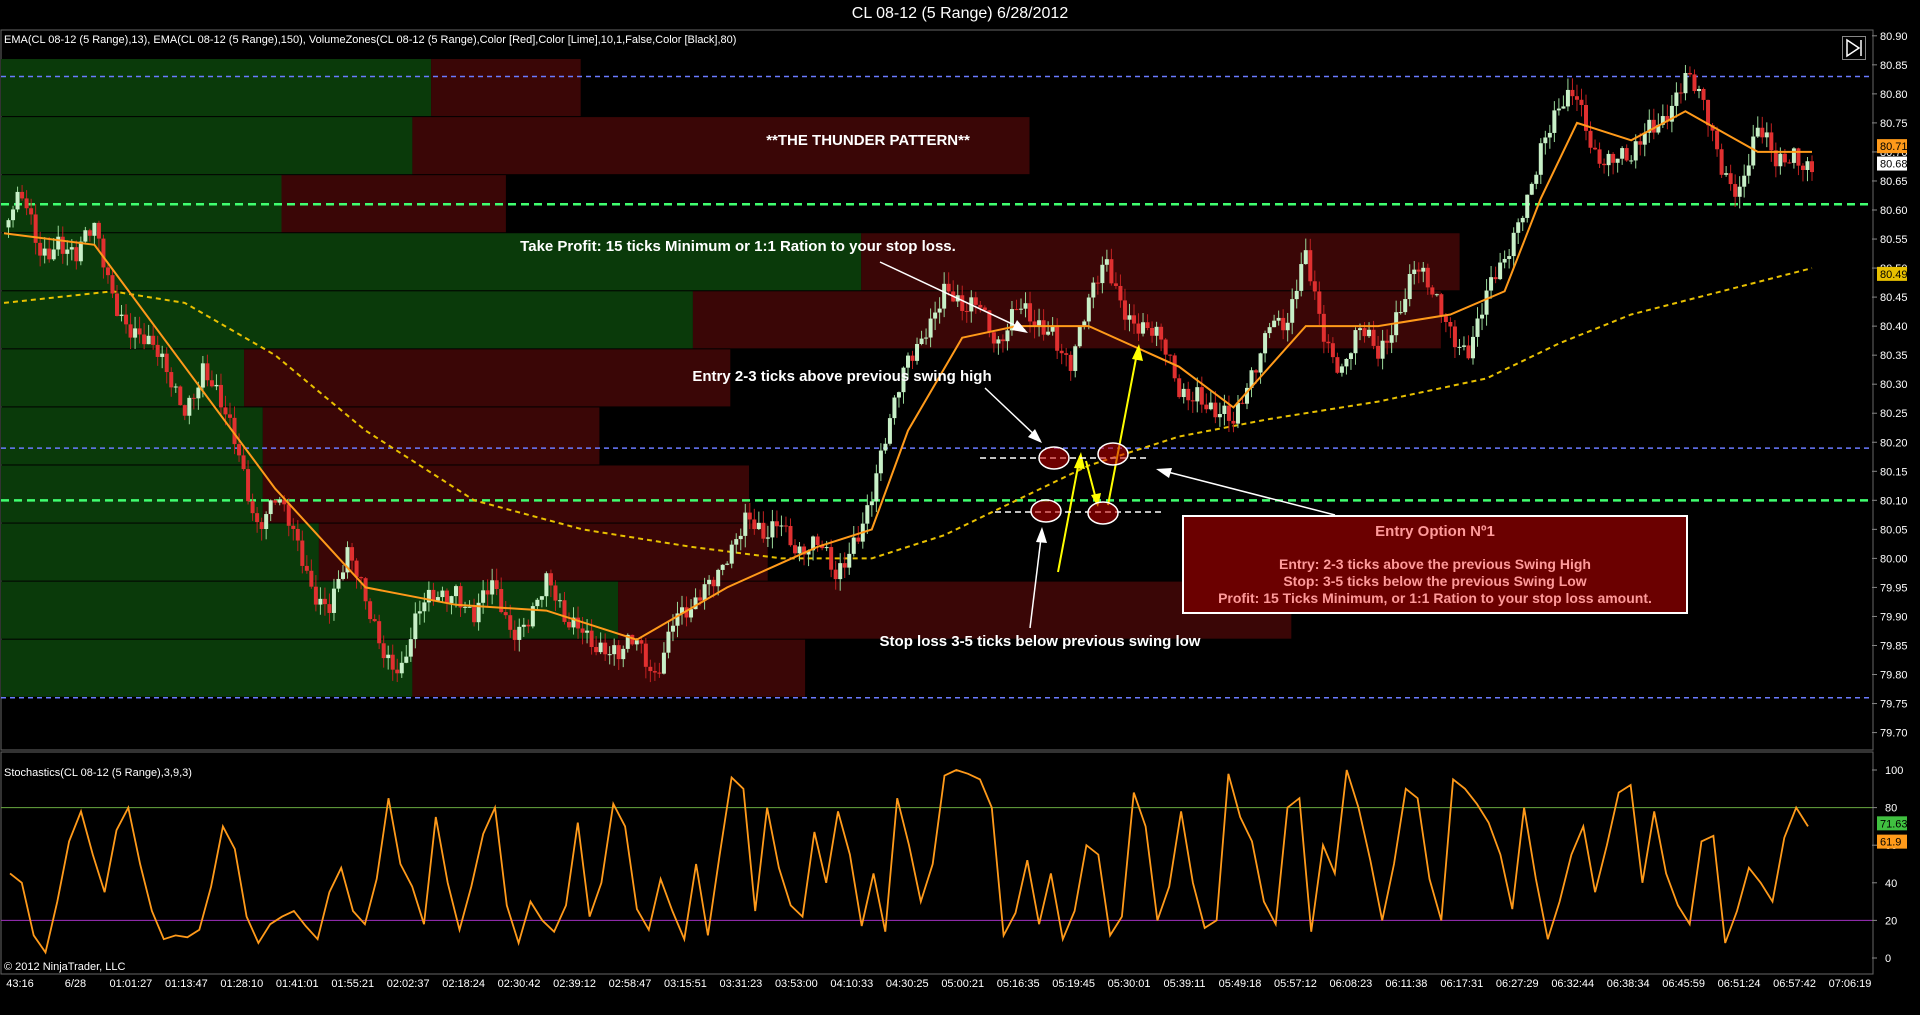 This screenshot has width=1920, height=1015. Describe the element at coordinates (1894, 211) in the screenshot. I see `price-tick-label-6: 80.60` at that location.